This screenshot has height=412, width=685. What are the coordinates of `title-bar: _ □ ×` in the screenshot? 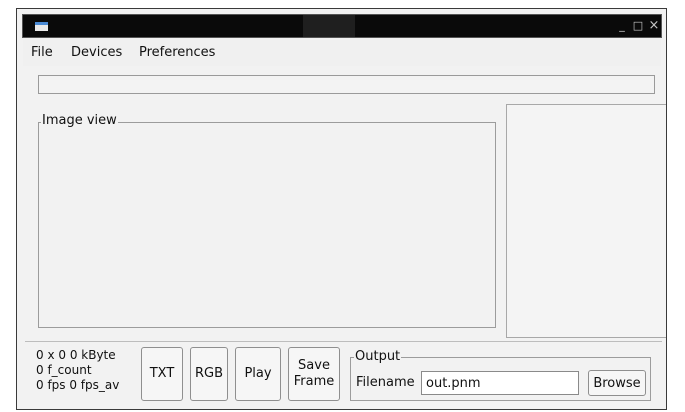 It's located at (342, 26).